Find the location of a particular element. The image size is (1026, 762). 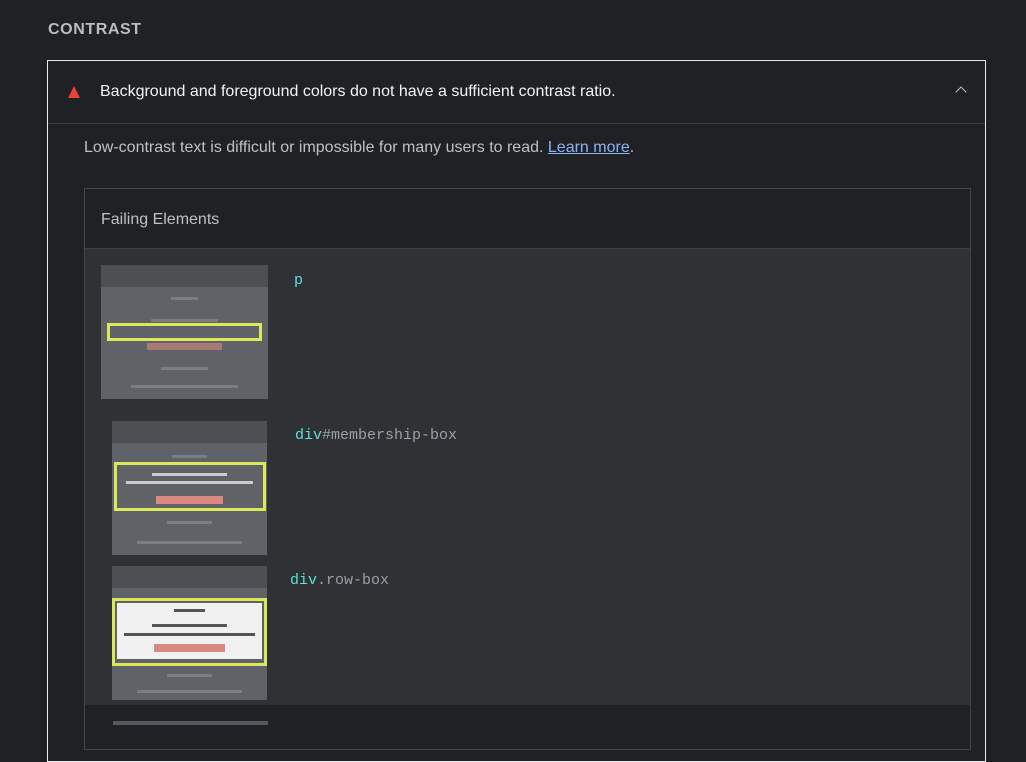

element-selector: div#membership-box is located at coordinates (376, 435).